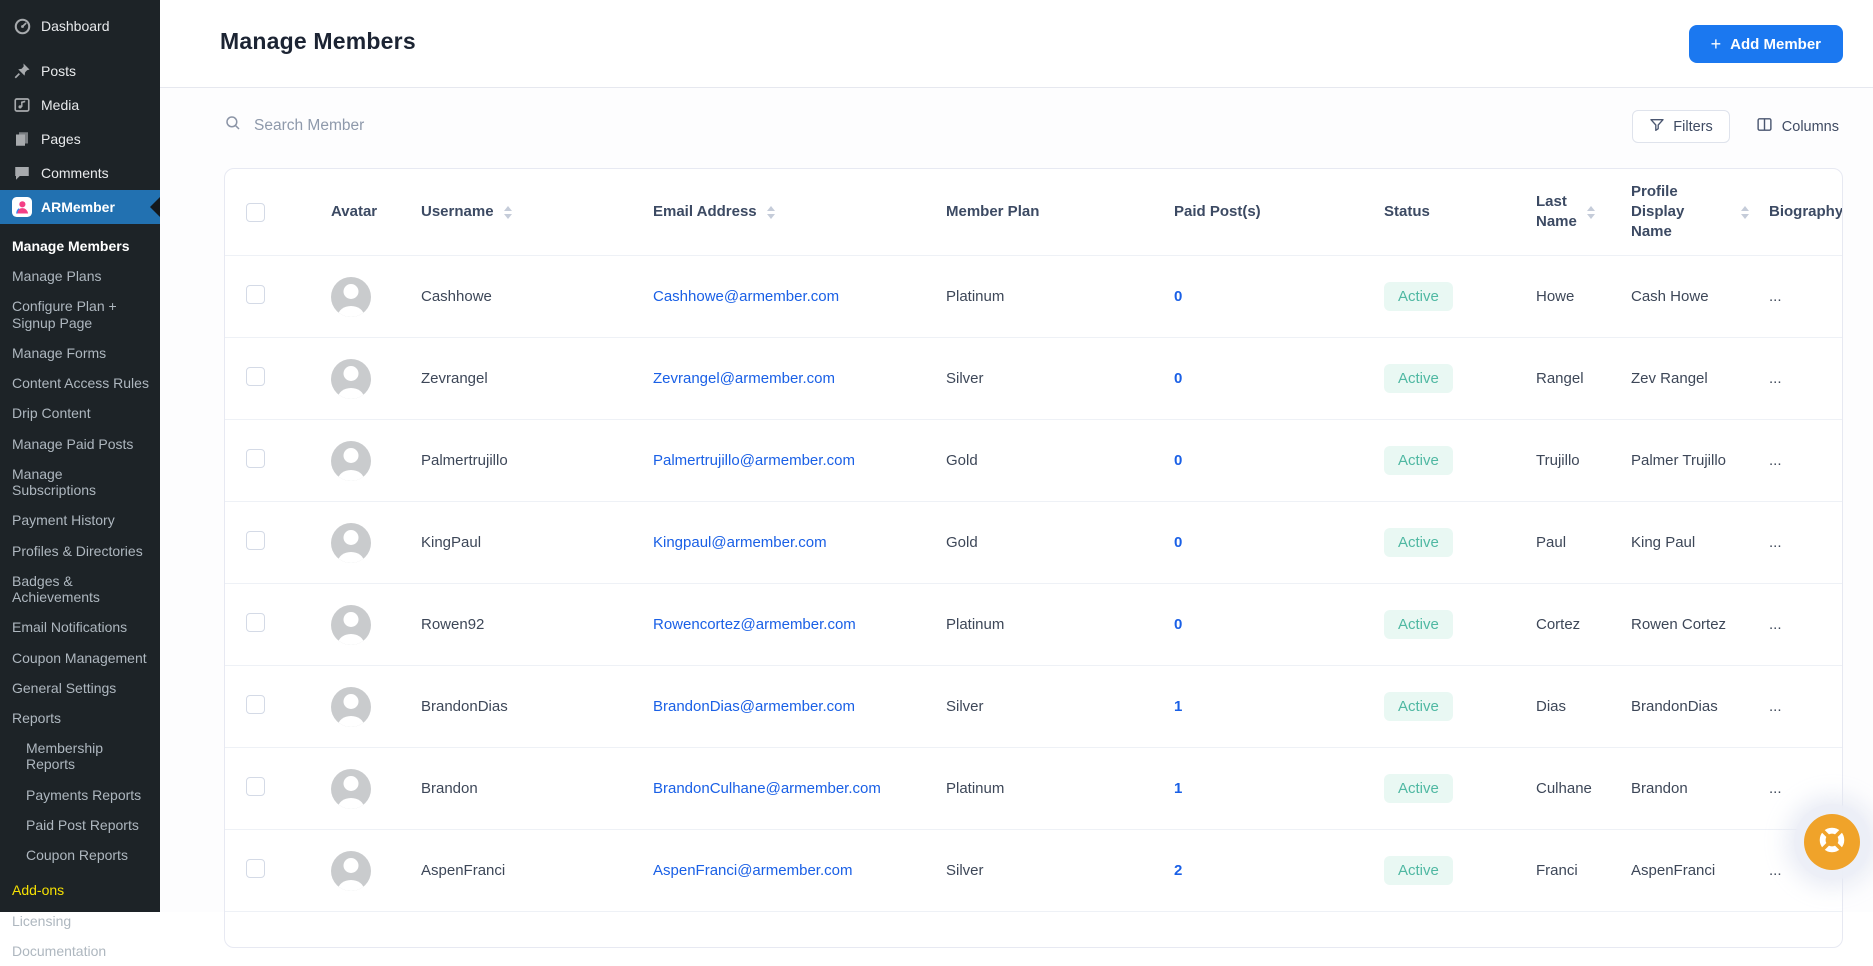  I want to click on last-name-cell: Cortez, so click(1558, 624).